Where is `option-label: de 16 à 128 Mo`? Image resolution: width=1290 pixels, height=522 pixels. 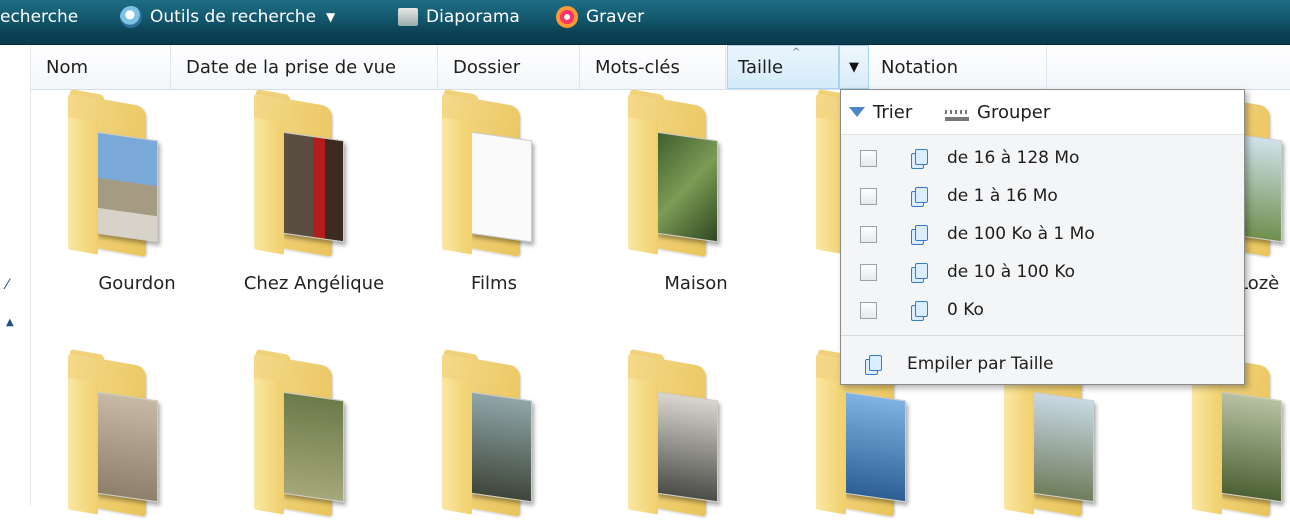 option-label: de 16 à 128 Mo is located at coordinates (1013, 158).